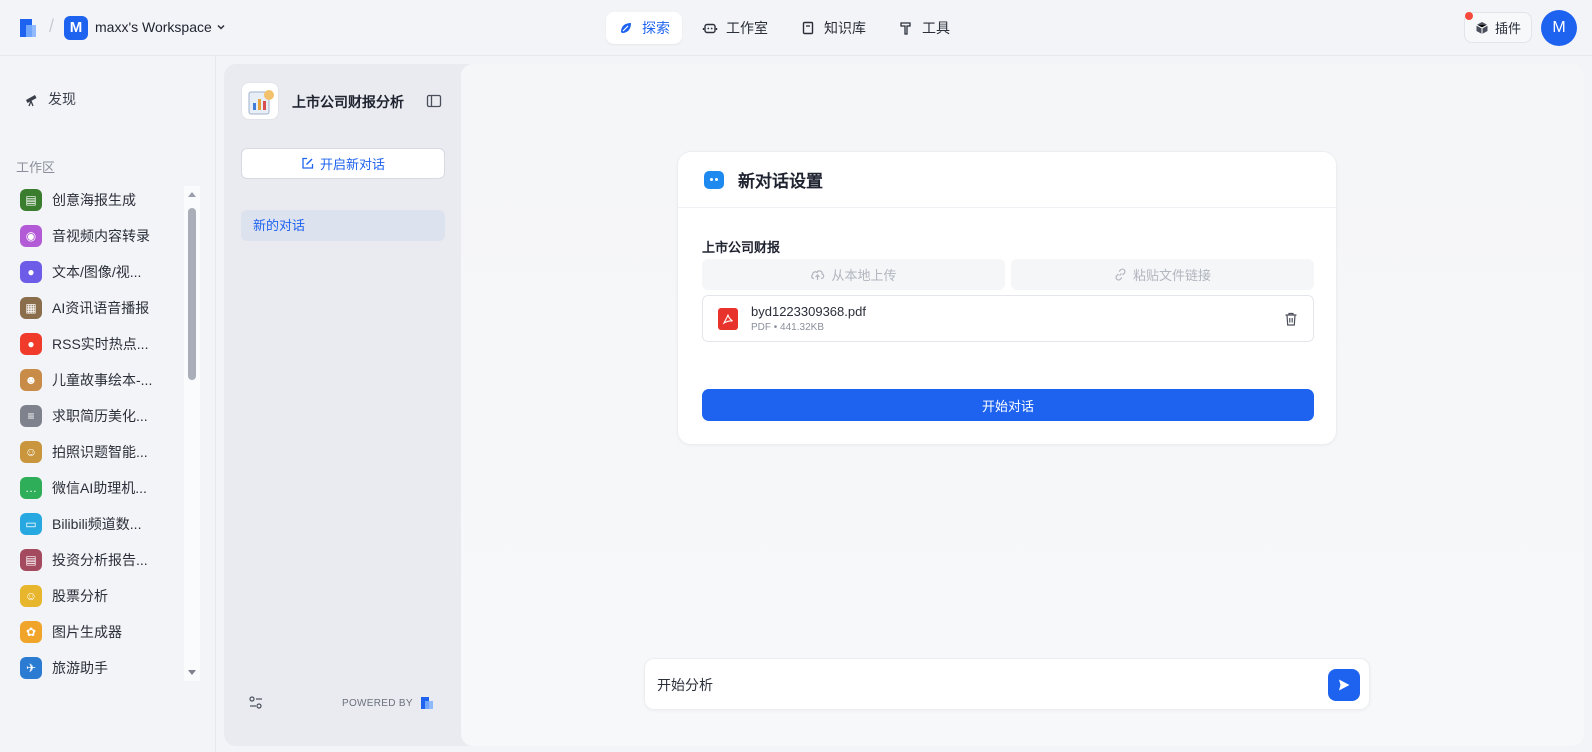  Describe the element at coordinates (31, 632) in the screenshot. I see `app-icon: ✿` at that location.